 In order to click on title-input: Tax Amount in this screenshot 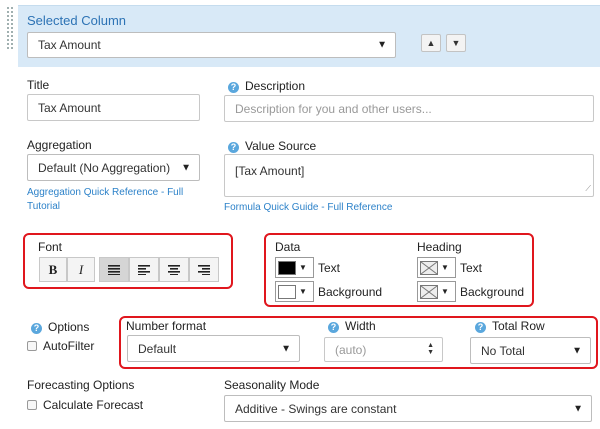, I will do `click(113, 107)`.